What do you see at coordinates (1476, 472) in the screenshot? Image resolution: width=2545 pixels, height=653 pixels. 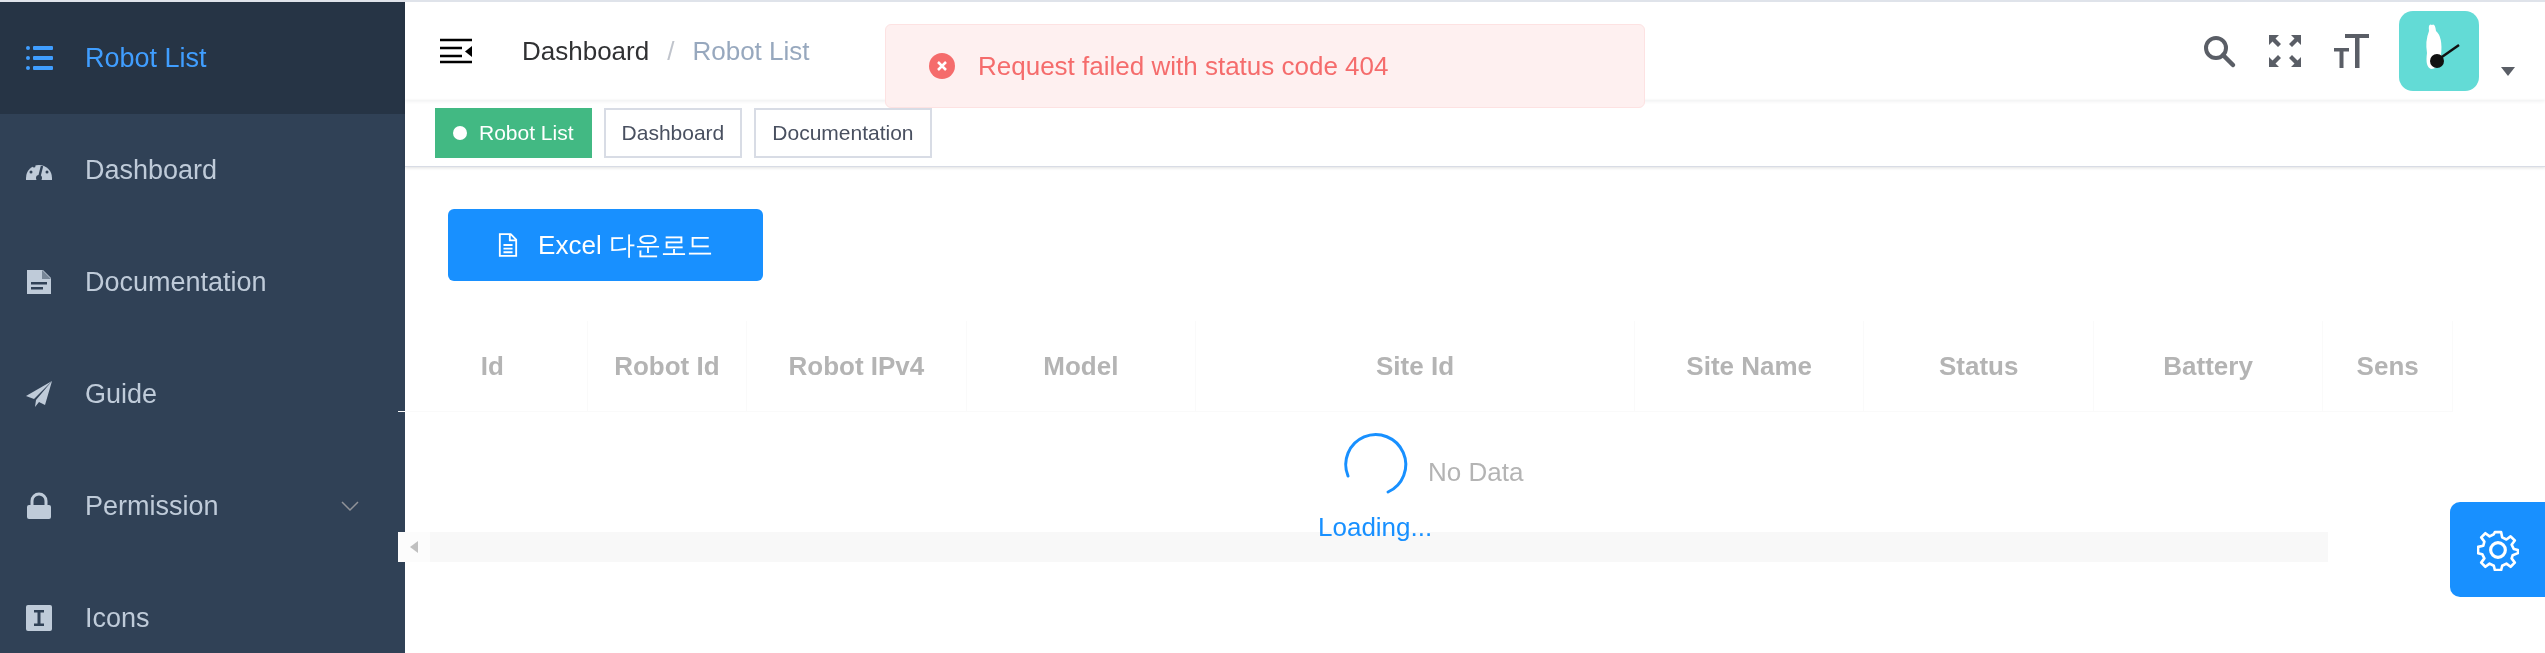 I see `empty-text: No Data` at bounding box center [1476, 472].